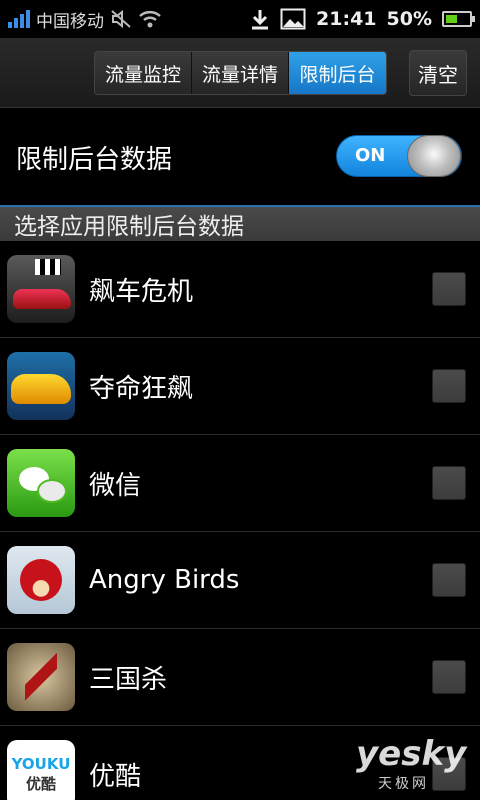 This screenshot has height=800, width=480. I want to click on tab-traffic-monitor: 流量监控, so click(143, 73).